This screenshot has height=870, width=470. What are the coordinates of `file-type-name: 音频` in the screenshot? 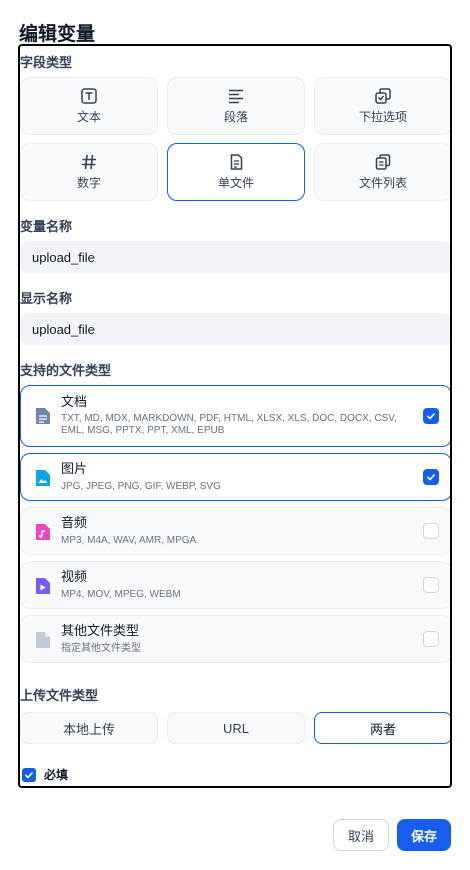 It's located at (74, 522).